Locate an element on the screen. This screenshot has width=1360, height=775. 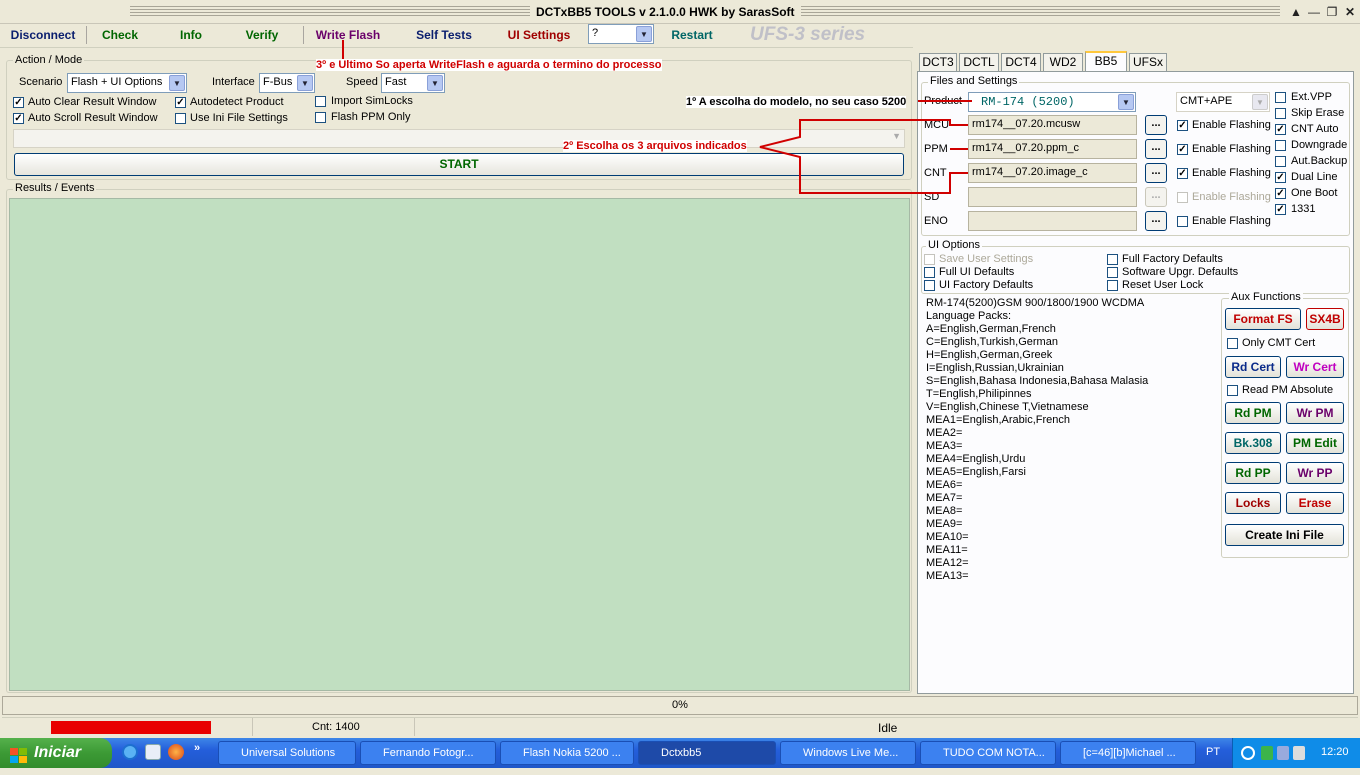
full-factory-checkbox is located at coordinates (1112, 259).